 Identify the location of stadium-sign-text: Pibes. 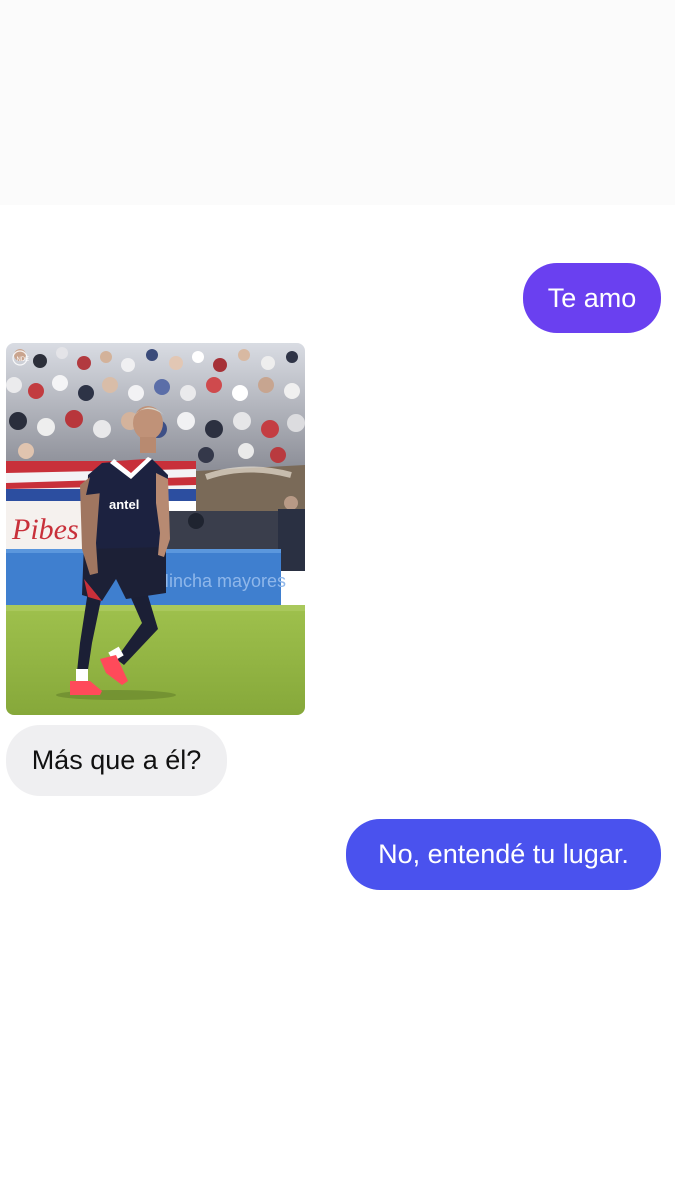
(45, 529).